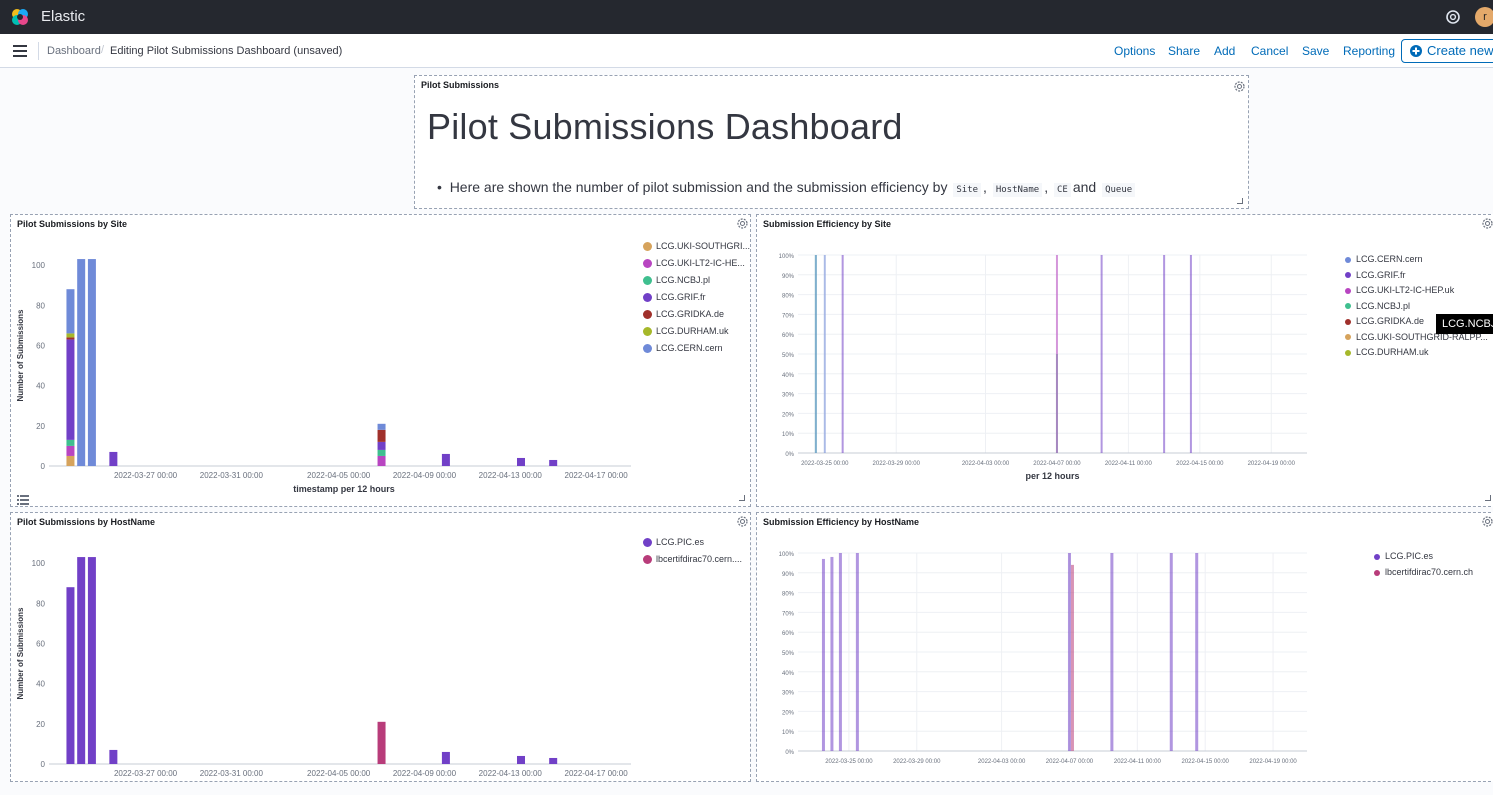  I want to click on code-ce: CE, so click(1062, 190).